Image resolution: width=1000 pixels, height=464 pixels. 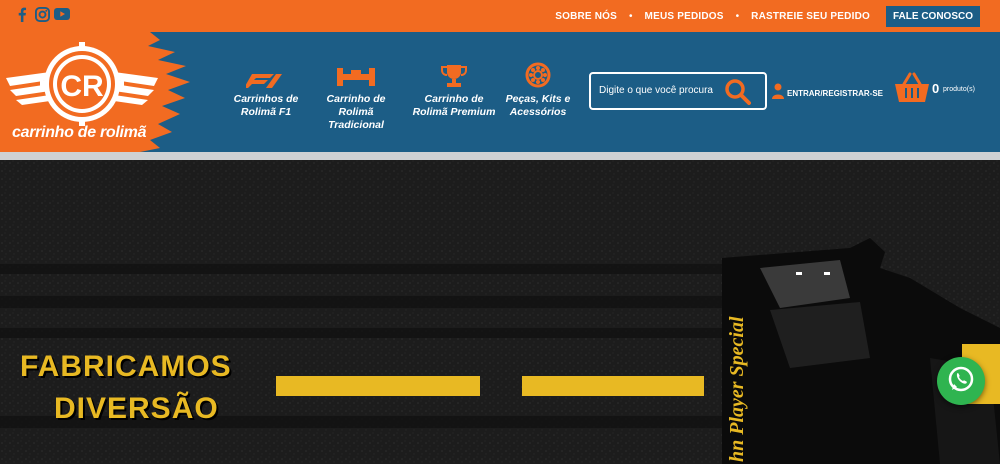 I want to click on trophy-icon, so click(x=454, y=75).